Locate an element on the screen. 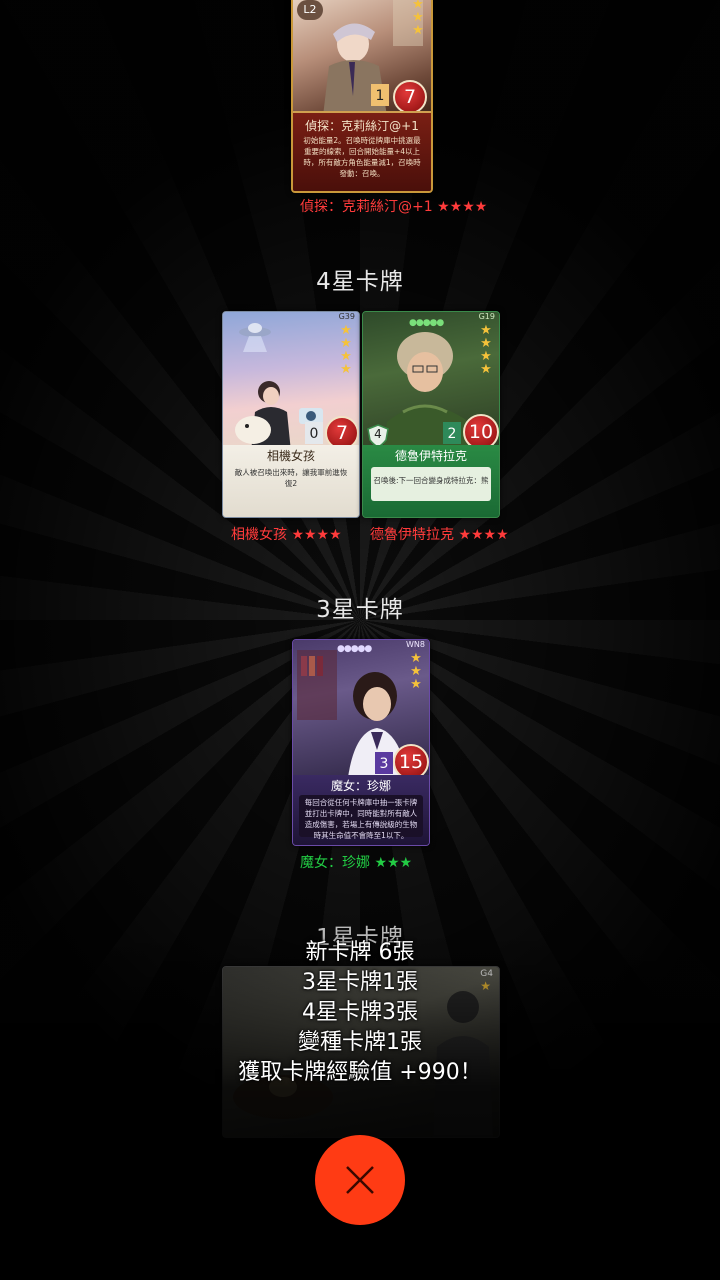  attack-value: 0 is located at coordinates (314, 433).